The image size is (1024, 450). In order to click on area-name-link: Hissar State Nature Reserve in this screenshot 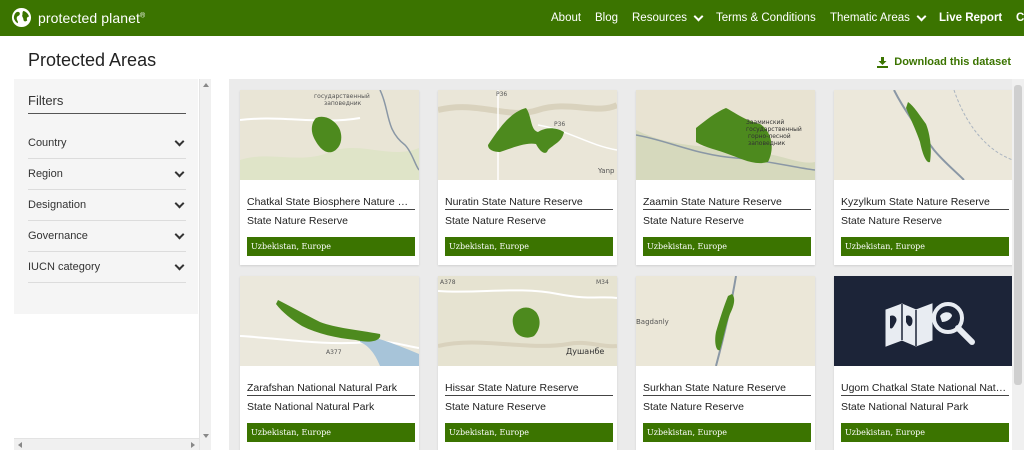, I will do `click(529, 389)`.